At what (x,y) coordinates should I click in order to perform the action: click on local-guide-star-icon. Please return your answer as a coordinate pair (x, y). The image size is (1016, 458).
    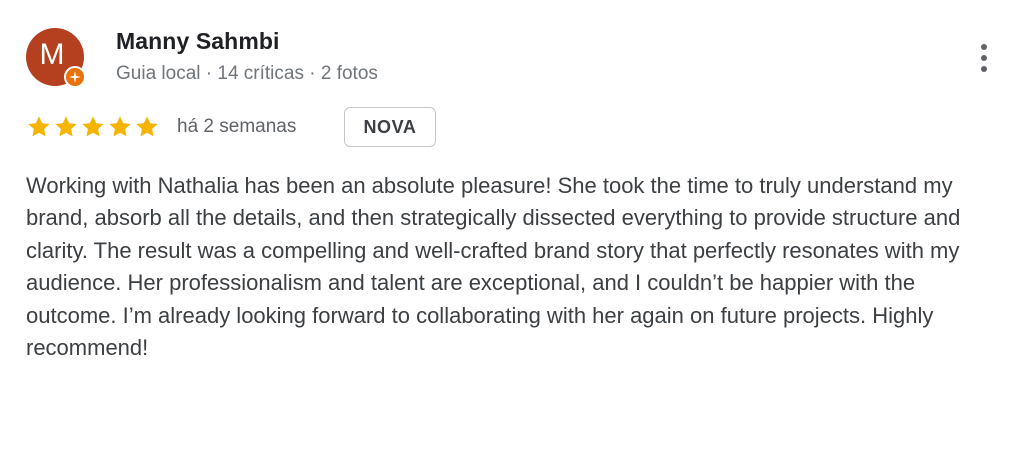
    Looking at the image, I should click on (75, 77).